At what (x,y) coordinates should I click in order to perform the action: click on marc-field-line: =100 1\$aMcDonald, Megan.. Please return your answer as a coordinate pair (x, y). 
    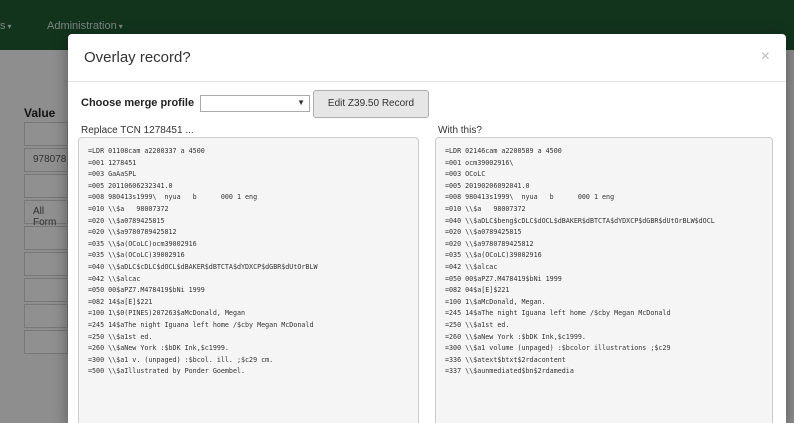
    Looking at the image, I should click on (495, 301).